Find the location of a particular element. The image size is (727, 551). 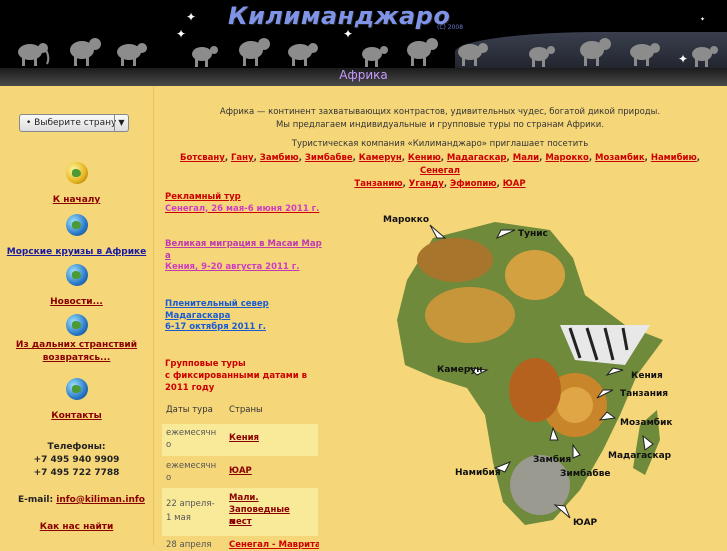

tour-dates: Кения, 9-20 августа 2011 г. is located at coordinates (245, 268).